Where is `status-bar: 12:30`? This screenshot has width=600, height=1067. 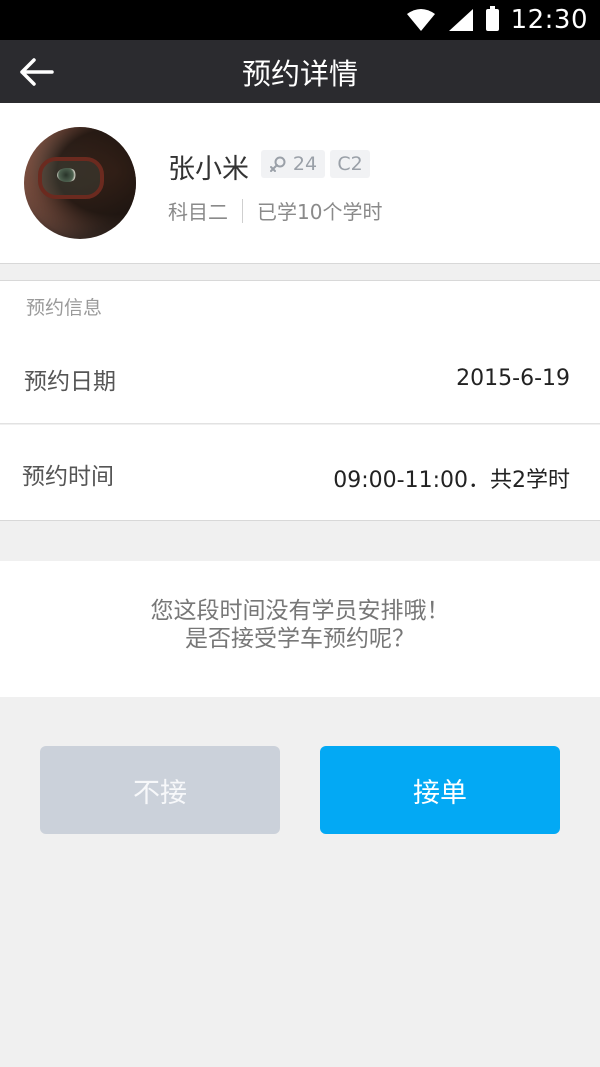
status-bar: 12:30 is located at coordinates (300, 20).